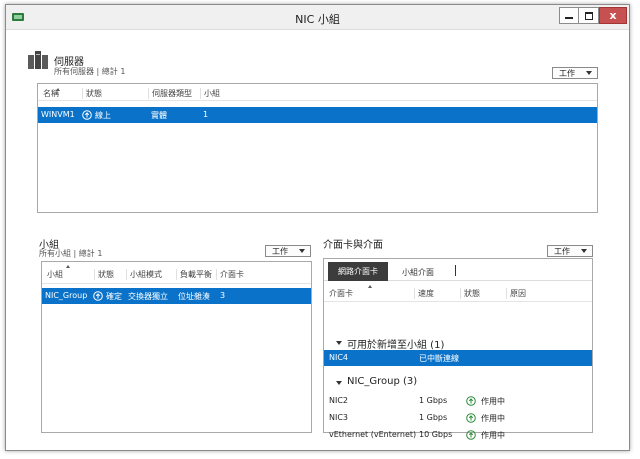  I want to click on table-row: NIC2 1 Gbps 作用中, so click(458, 401).